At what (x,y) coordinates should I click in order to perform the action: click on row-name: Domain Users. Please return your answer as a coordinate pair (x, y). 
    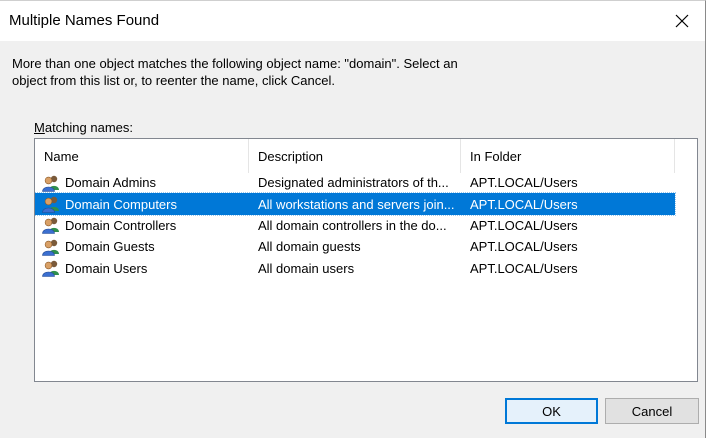
    Looking at the image, I should click on (106, 268).